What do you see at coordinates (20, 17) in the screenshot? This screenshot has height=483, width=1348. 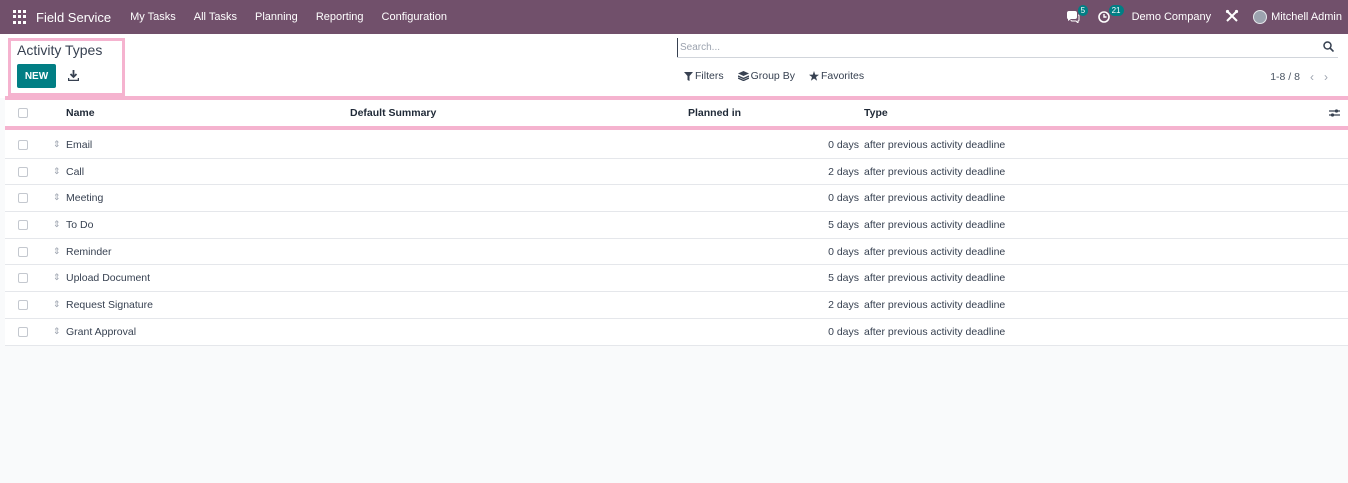 I see `apps-grid-icon` at bounding box center [20, 17].